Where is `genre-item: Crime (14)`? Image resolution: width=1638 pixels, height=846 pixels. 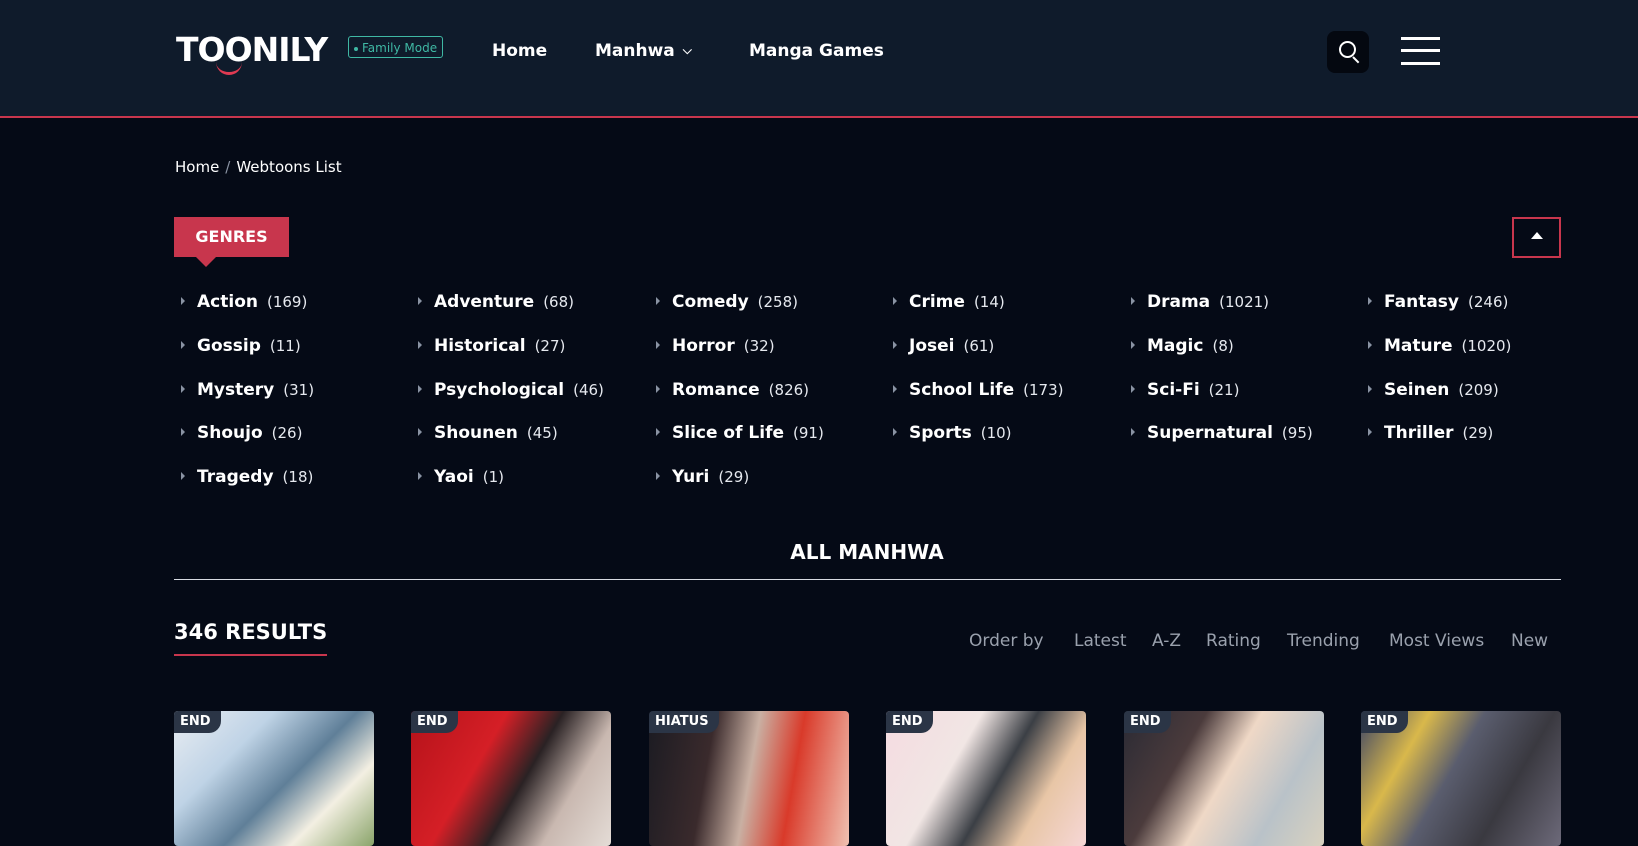 genre-item: Crime (14) is located at coordinates (949, 302).